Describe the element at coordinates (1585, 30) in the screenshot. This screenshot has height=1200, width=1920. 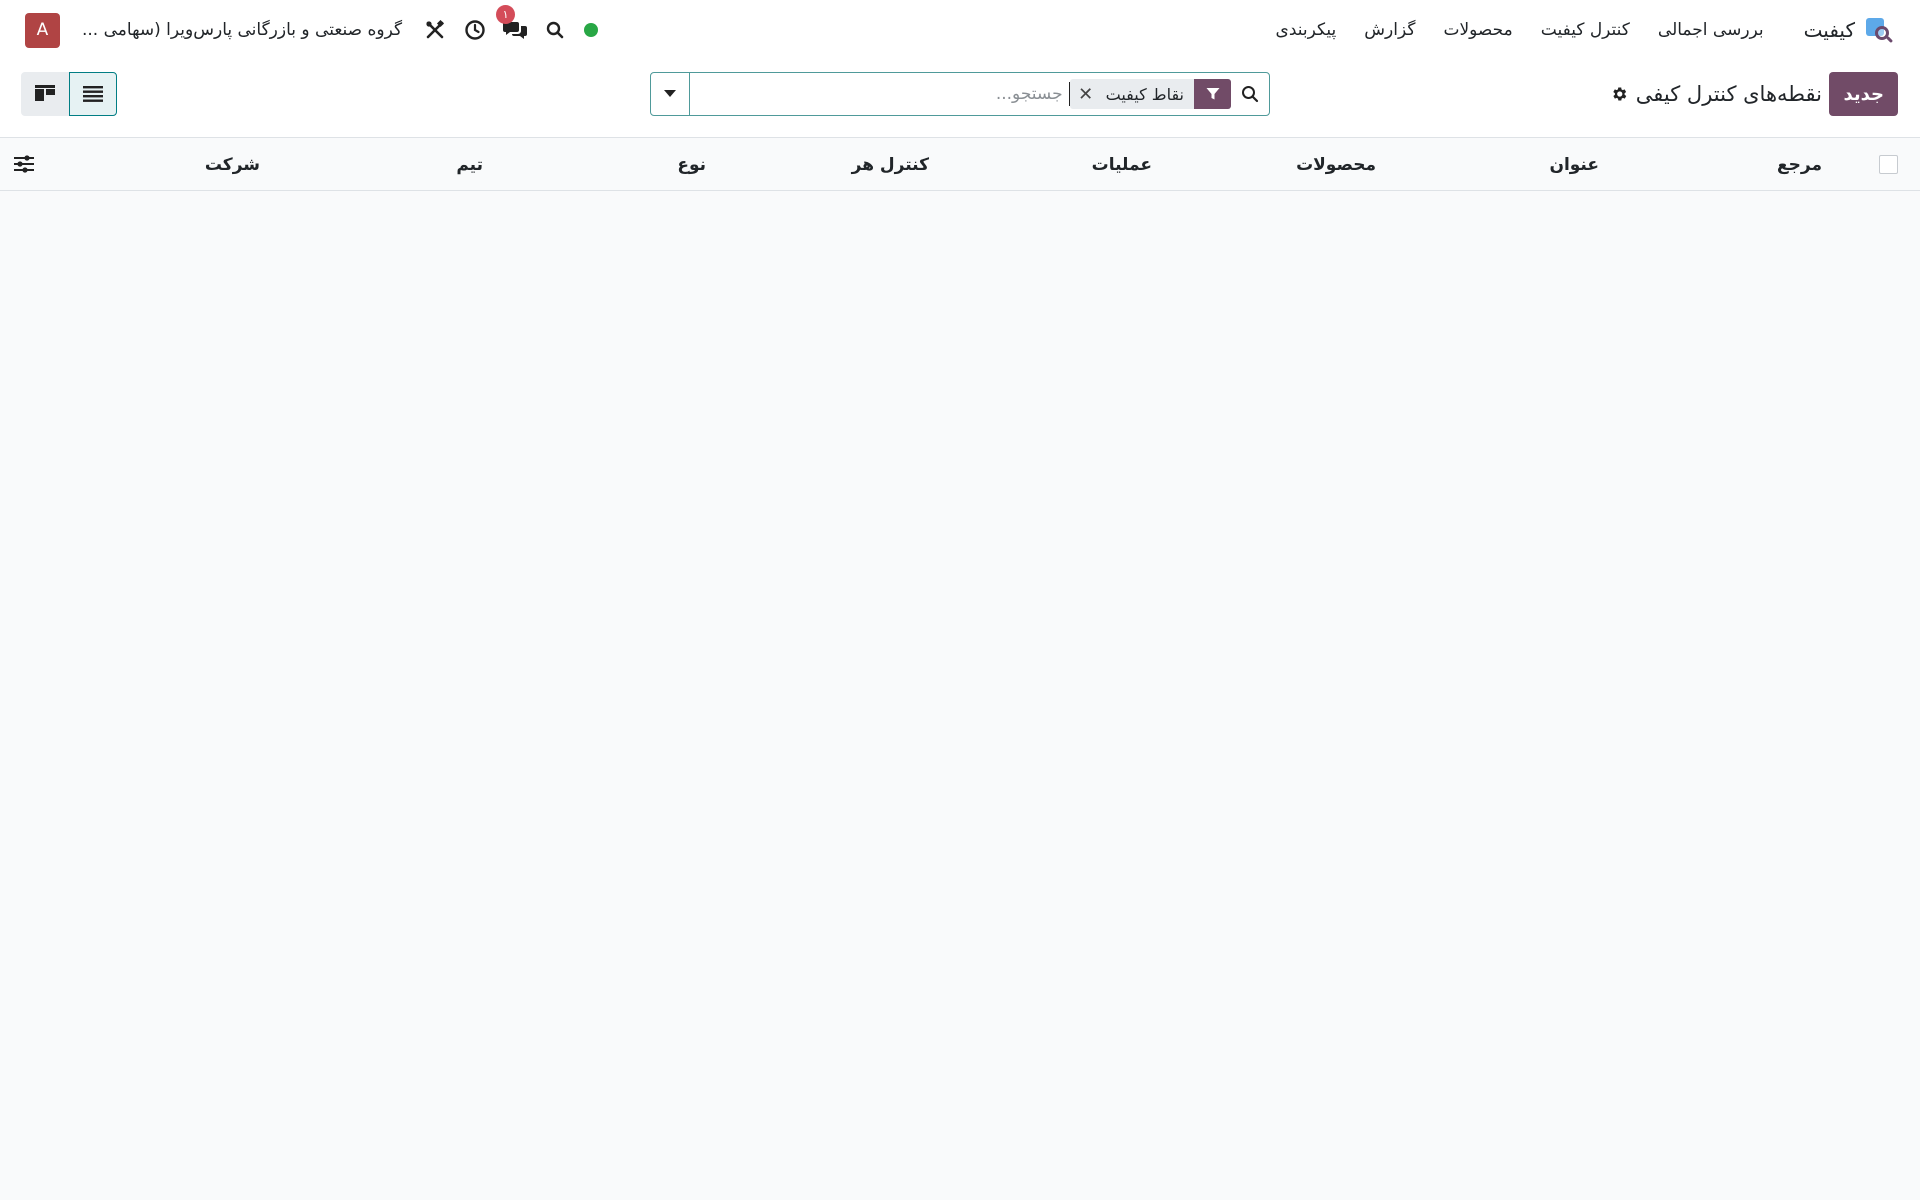
I see `menu-quality-control: کنترل کیفیت` at that location.